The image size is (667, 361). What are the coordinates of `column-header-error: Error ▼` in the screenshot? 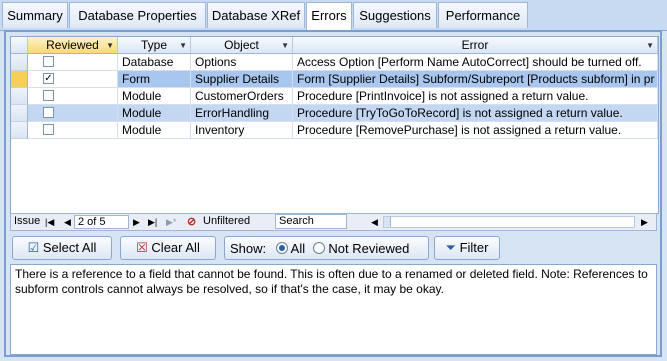 It's located at (475, 45).